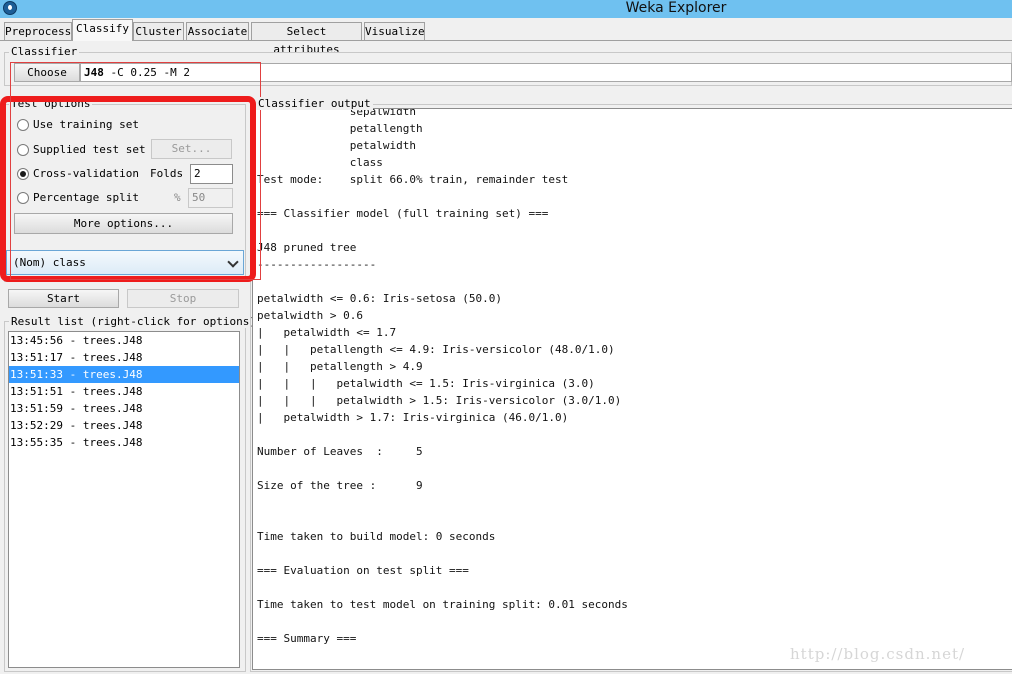 This screenshot has height=674, width=1012. What do you see at coordinates (340, 366) in the screenshot?
I see `output-line: | | petallength > 4.9` at bounding box center [340, 366].